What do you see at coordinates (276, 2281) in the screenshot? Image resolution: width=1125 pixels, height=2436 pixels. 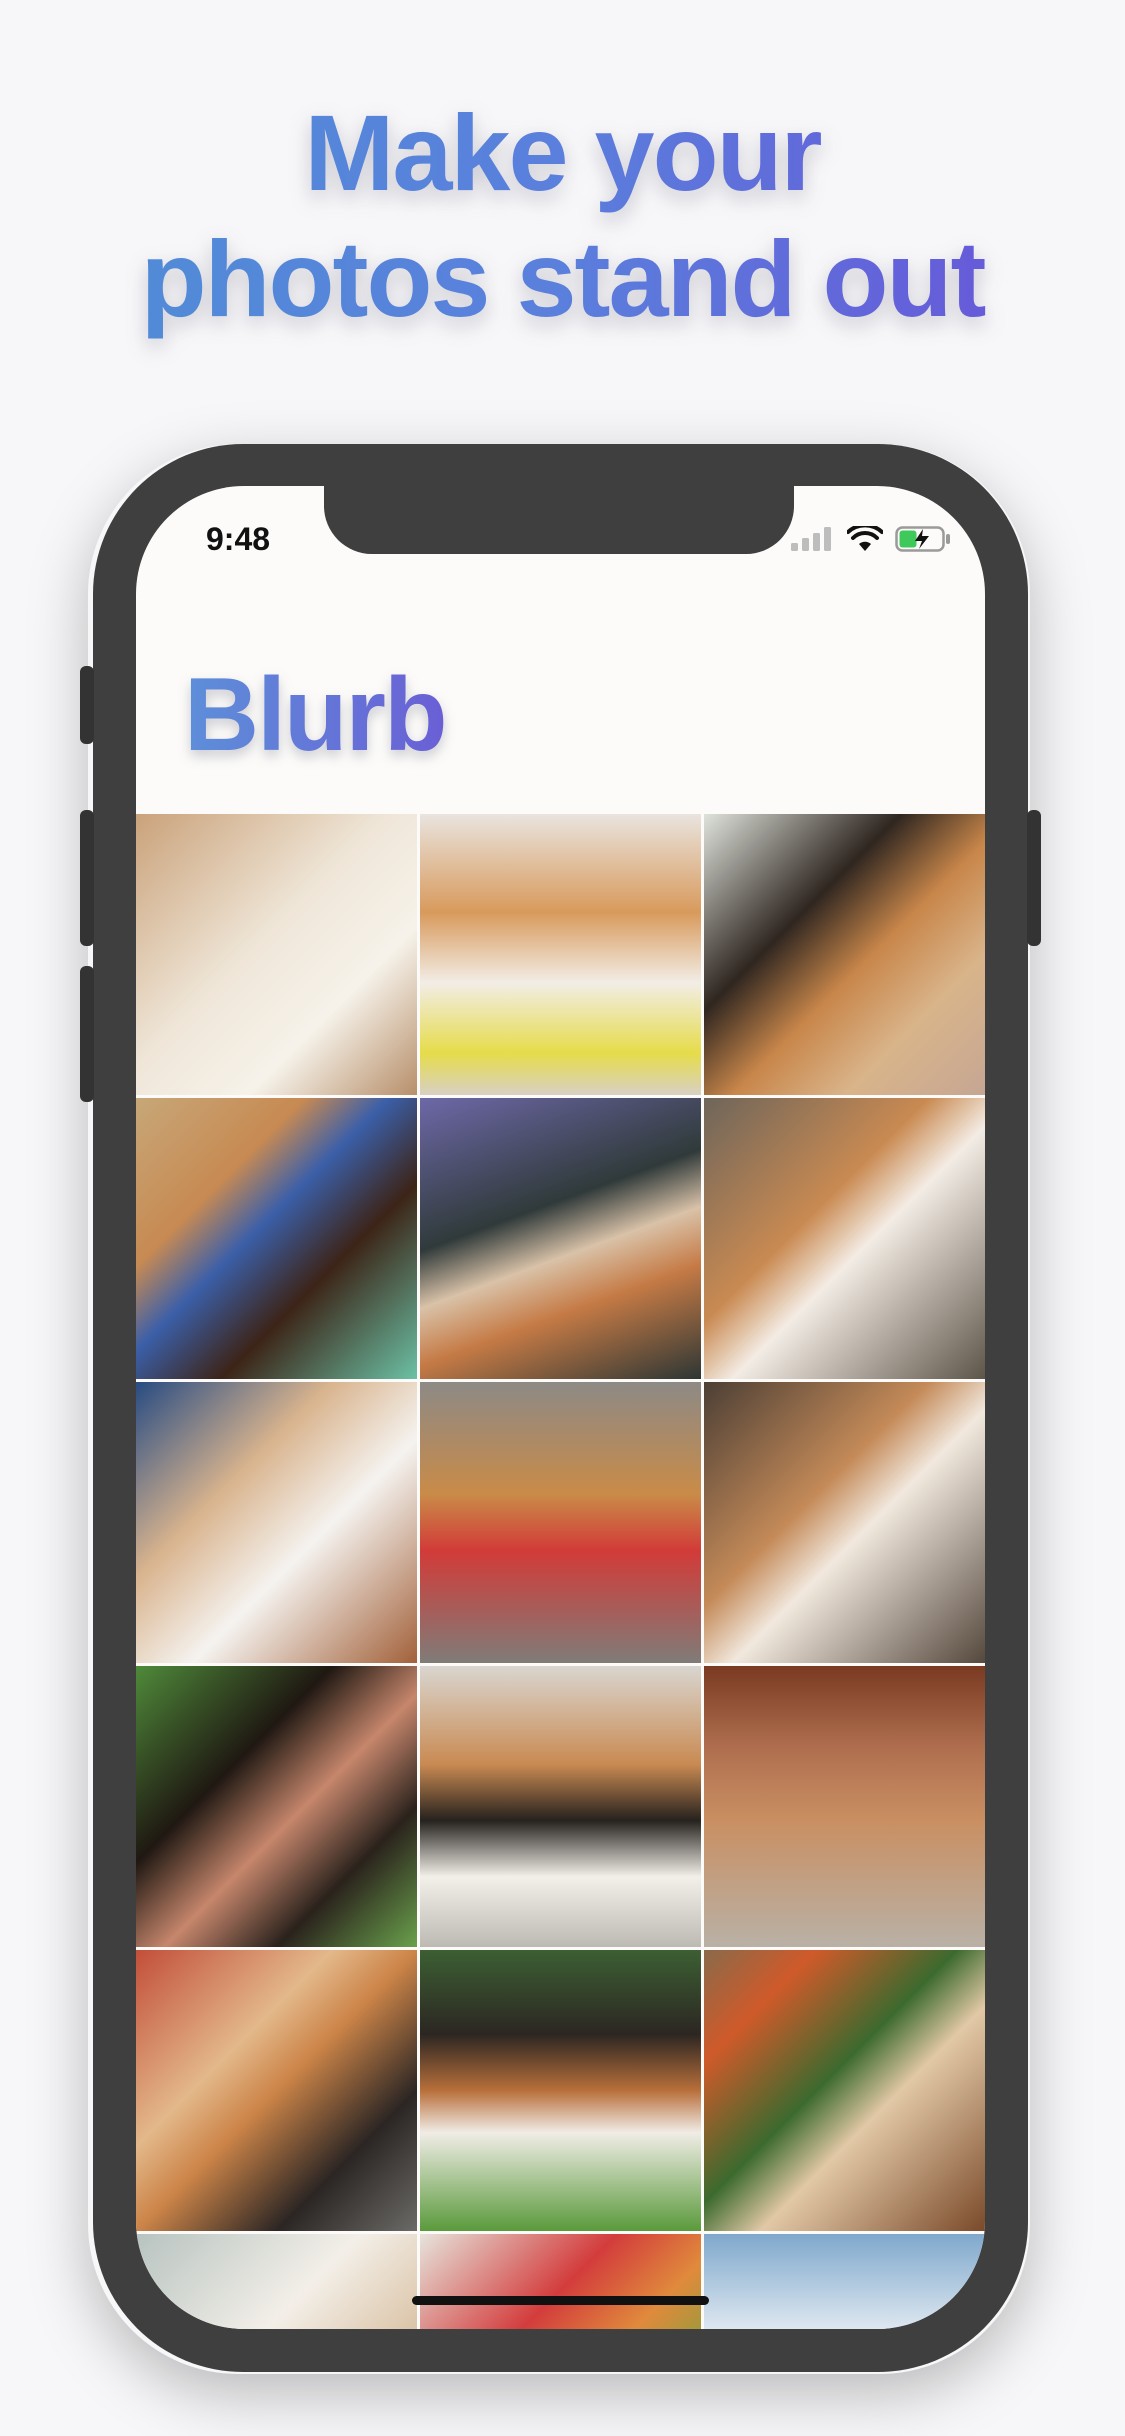 I see `photo-white-shiba` at bounding box center [276, 2281].